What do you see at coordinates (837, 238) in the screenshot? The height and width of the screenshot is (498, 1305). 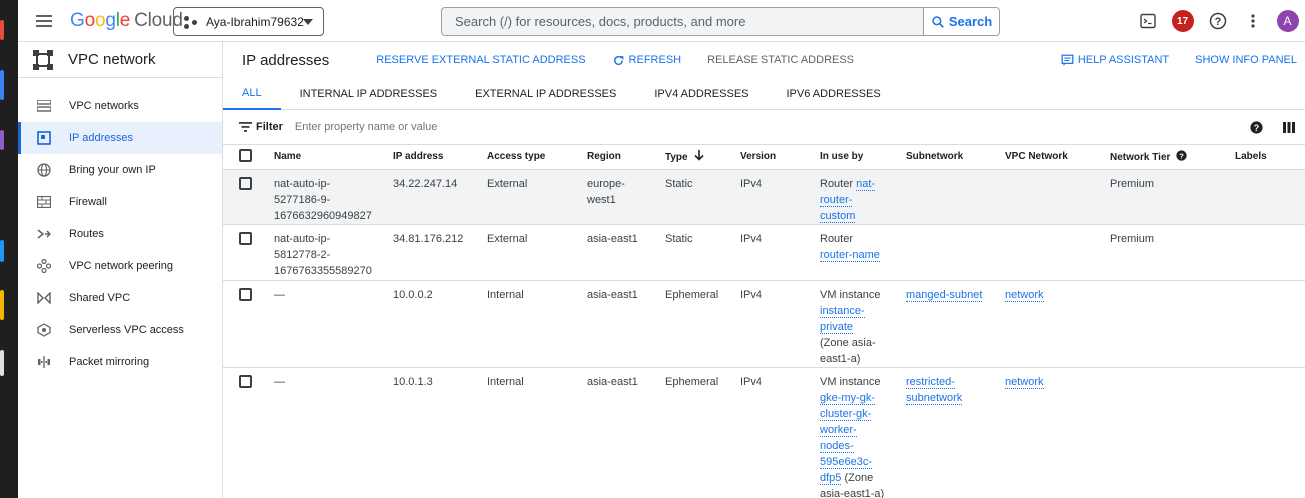 I see `in-use-by-type: Router` at bounding box center [837, 238].